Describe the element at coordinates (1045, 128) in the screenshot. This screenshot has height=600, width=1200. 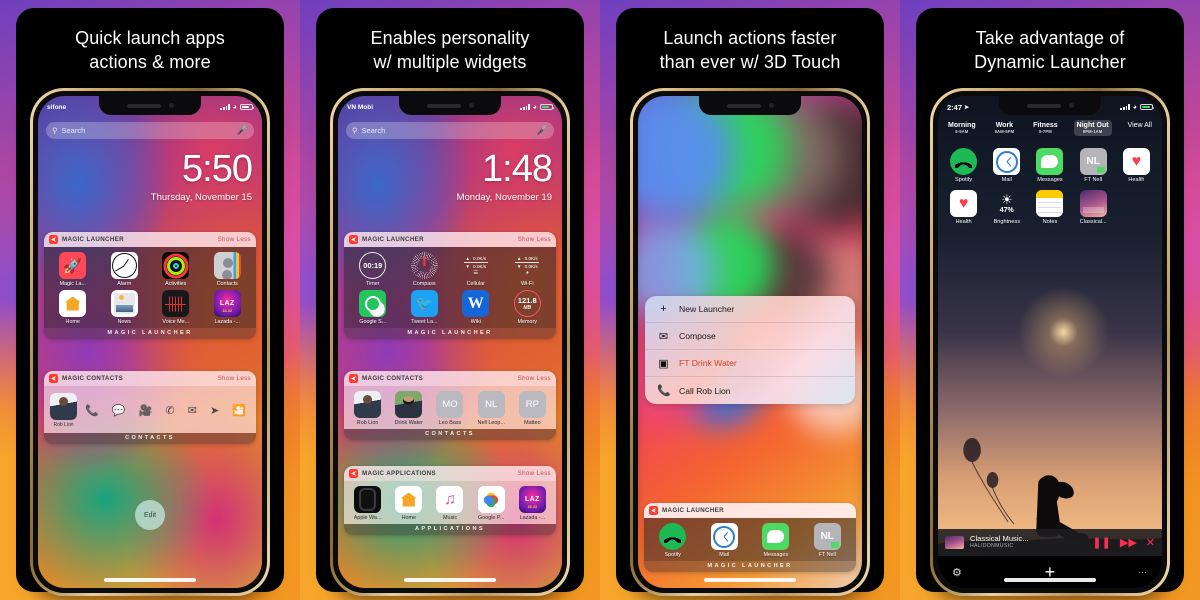
I see `tab-fitness: Fitness 5-7PM` at that location.